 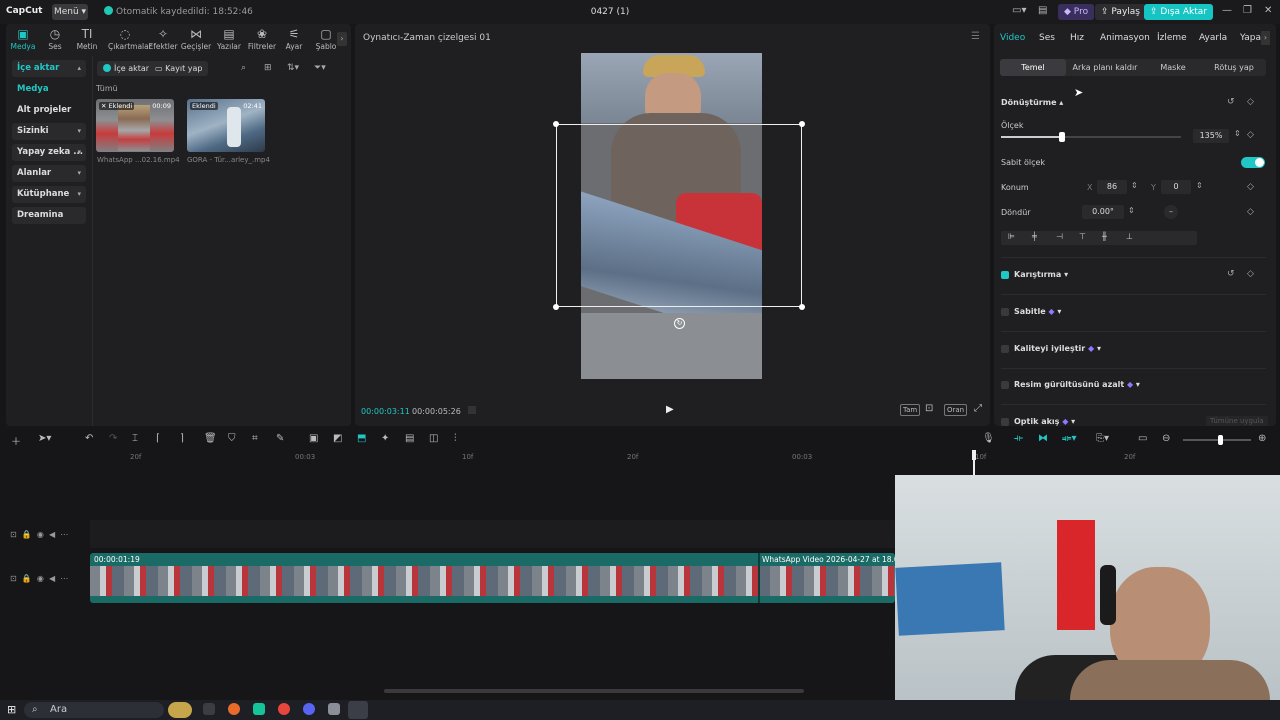 What do you see at coordinates (1005, 275) in the screenshot?
I see `blend-checkbox` at bounding box center [1005, 275].